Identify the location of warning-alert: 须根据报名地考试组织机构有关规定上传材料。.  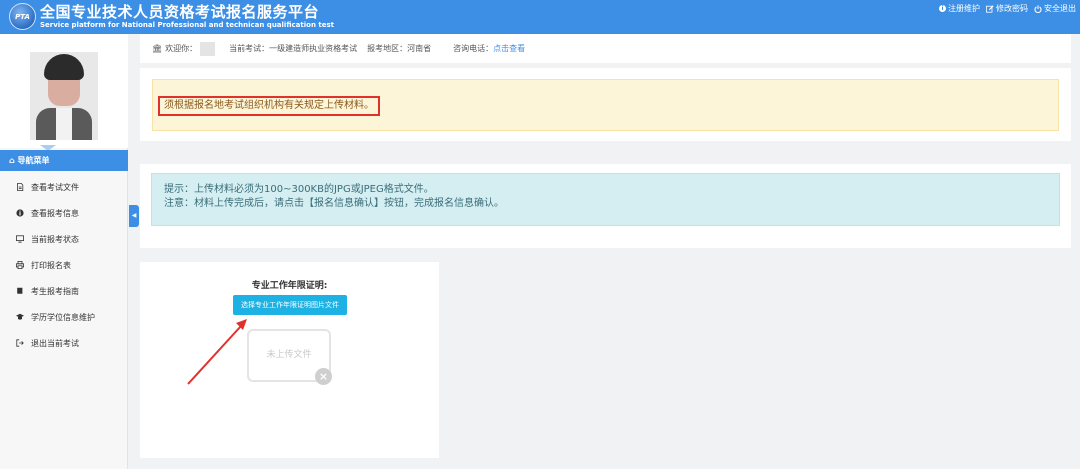
(605, 105).